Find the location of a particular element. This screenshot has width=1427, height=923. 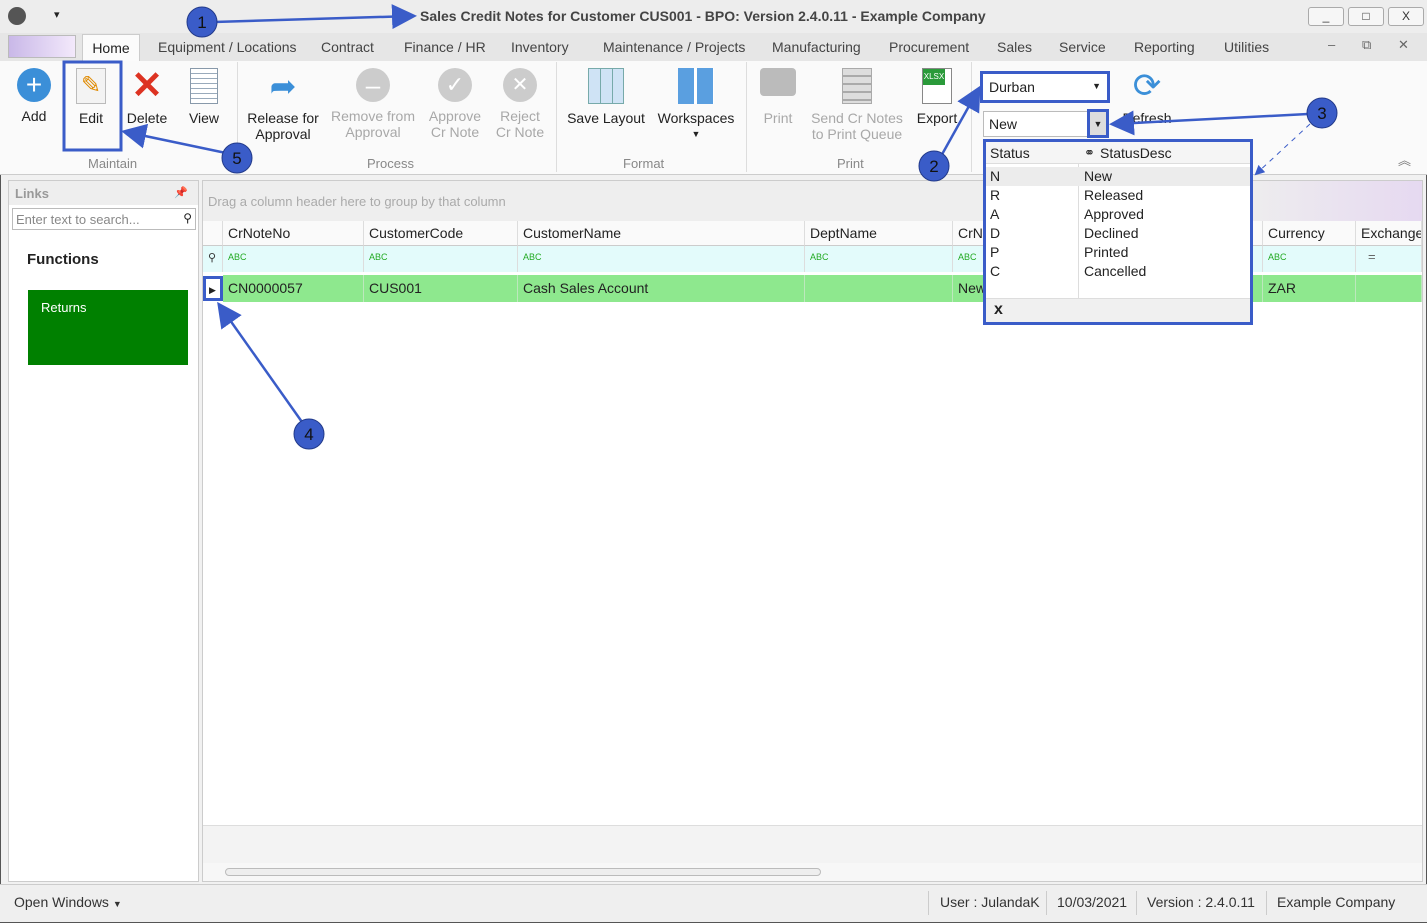

annotation-badge-5: 5 is located at coordinates (237, 158).